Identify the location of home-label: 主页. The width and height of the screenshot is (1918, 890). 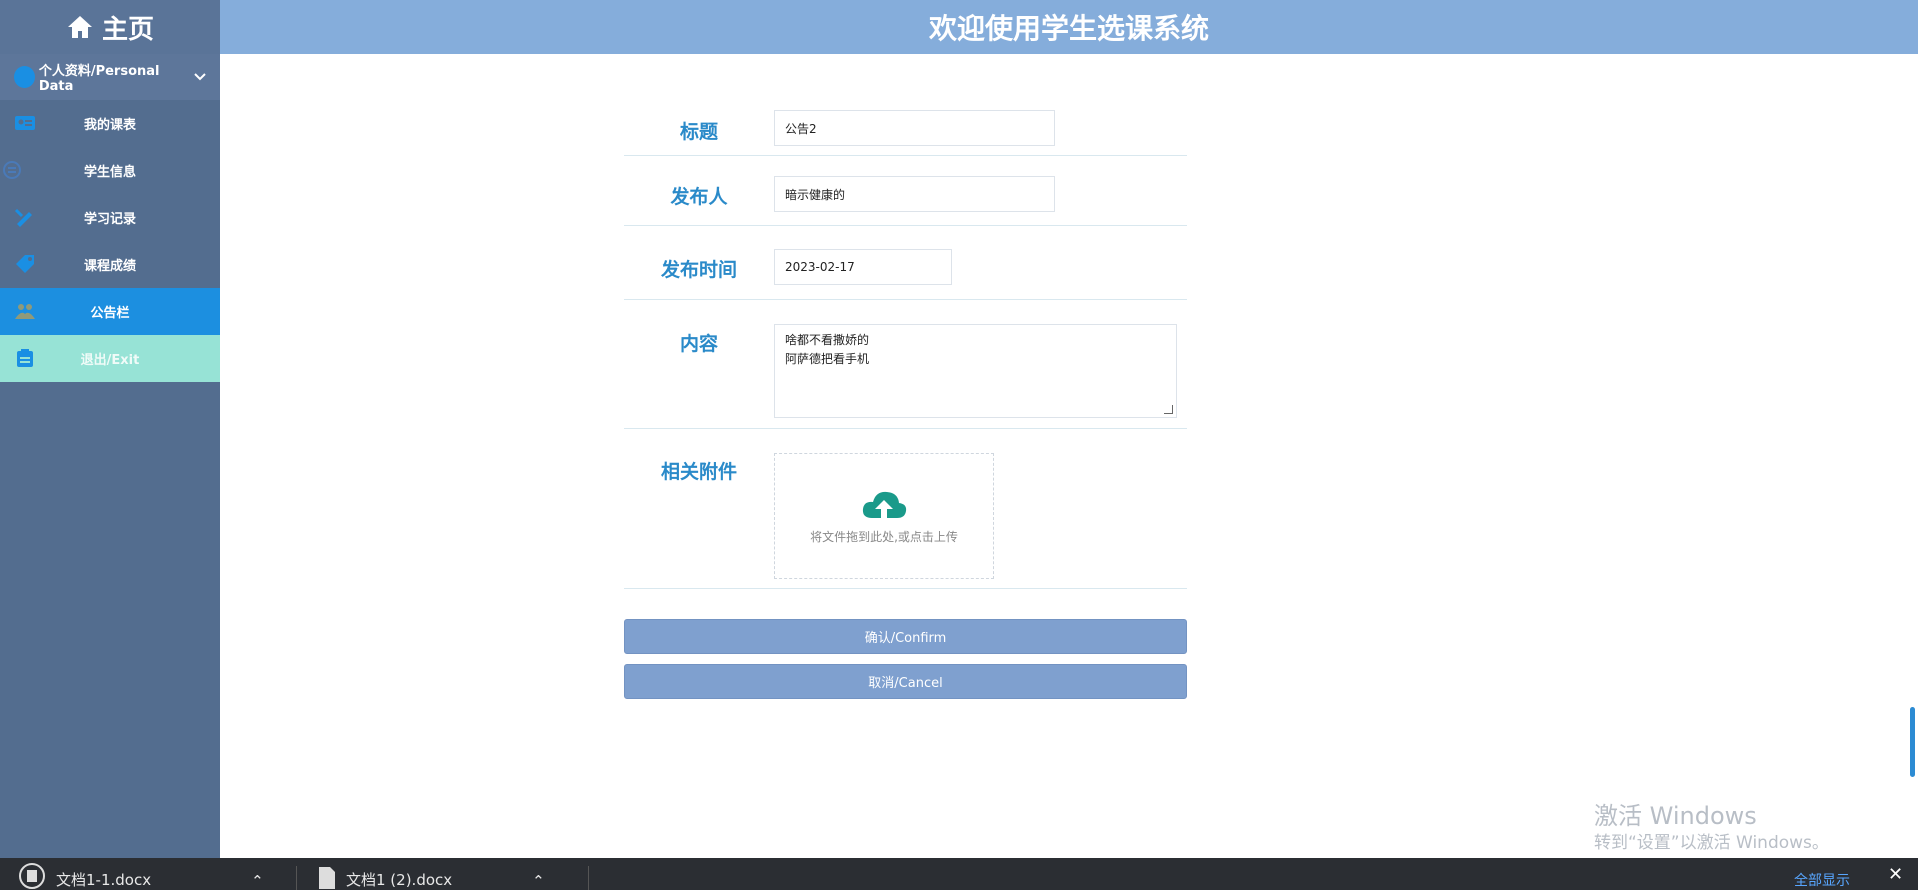
(127, 29).